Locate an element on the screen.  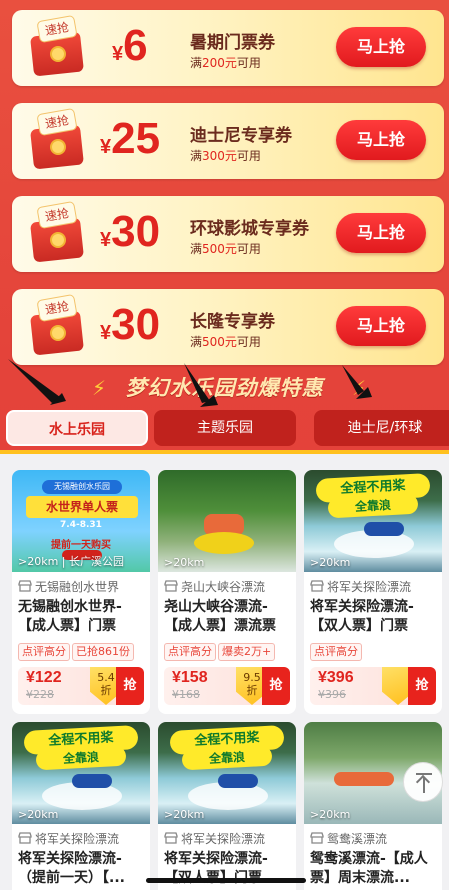
coupon-condition: 满300元可用 is located at coordinates (225, 156).